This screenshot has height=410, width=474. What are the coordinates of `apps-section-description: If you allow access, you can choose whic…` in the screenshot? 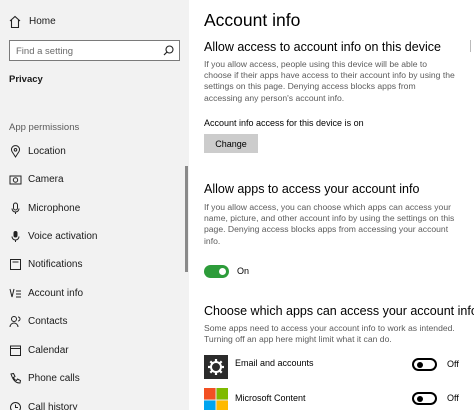 It's located at (329, 224).